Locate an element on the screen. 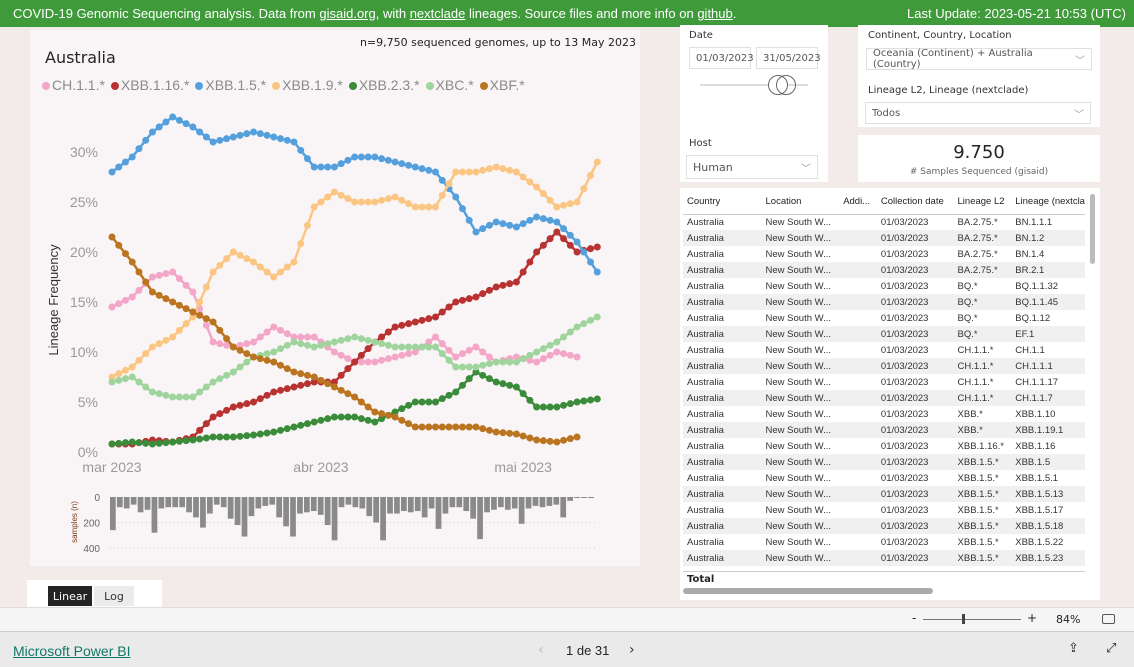  share-icon: ⇪ is located at coordinates (1073, 648).